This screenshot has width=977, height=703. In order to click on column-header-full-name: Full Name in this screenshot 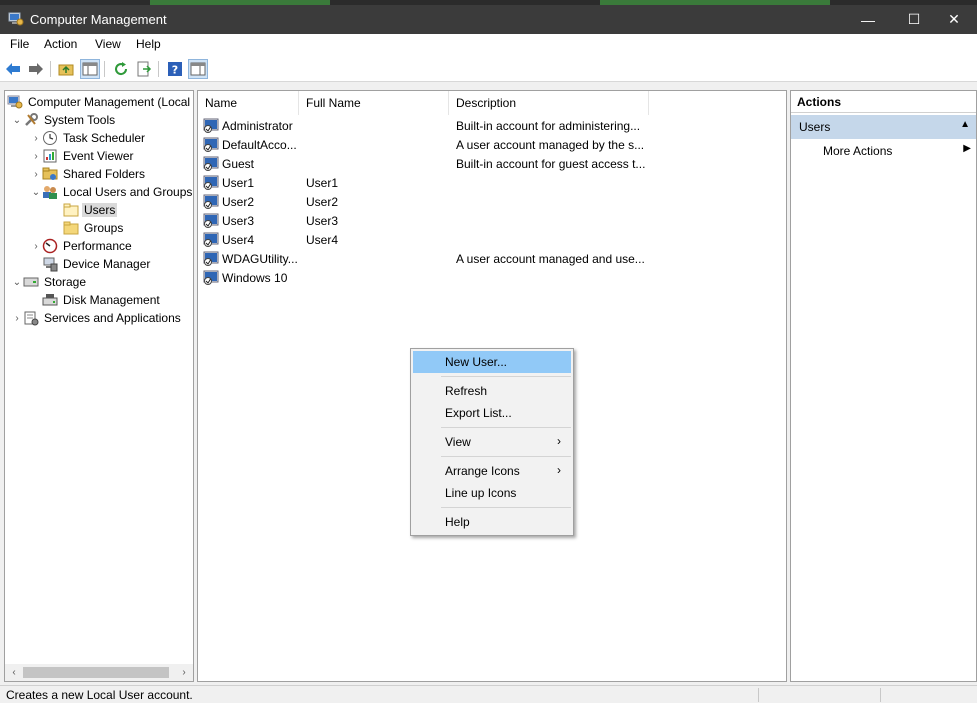, I will do `click(374, 103)`.